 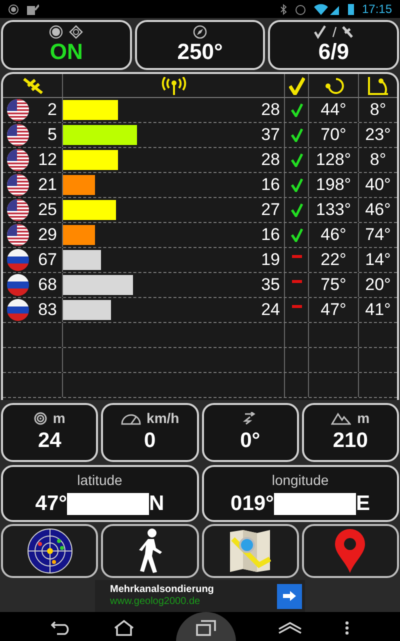 What do you see at coordinates (300, 9) in the screenshot?
I see `alarm-icon` at bounding box center [300, 9].